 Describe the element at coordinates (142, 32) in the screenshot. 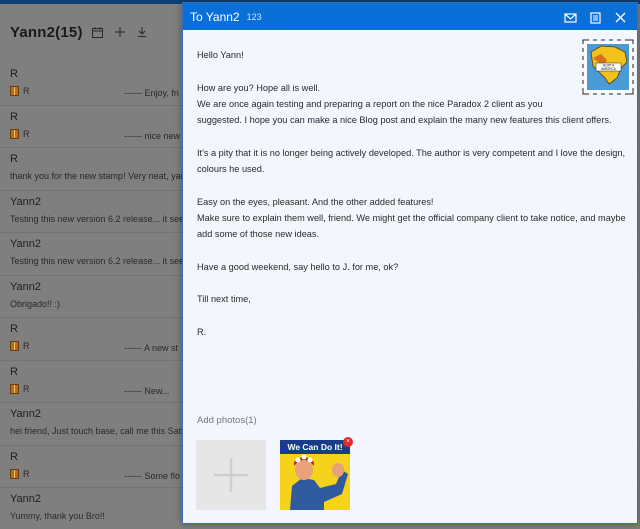

I see `download-icon` at that location.